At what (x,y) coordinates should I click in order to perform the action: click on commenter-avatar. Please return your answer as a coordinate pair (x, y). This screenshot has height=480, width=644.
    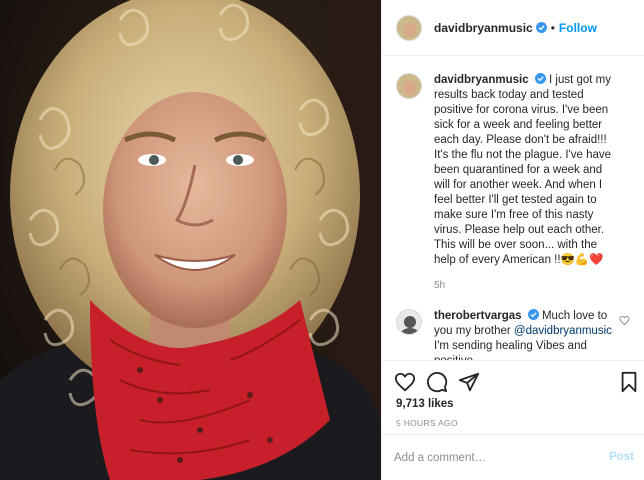
    Looking at the image, I should click on (409, 322).